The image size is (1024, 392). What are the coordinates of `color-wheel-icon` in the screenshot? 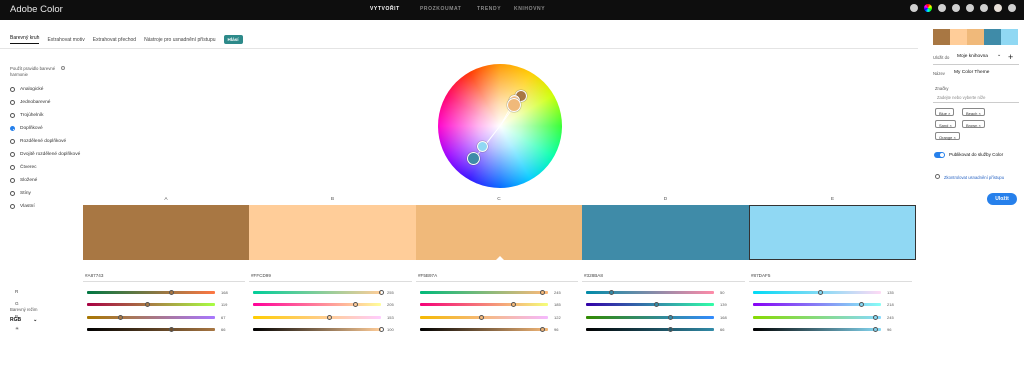 It's located at (928, 8).